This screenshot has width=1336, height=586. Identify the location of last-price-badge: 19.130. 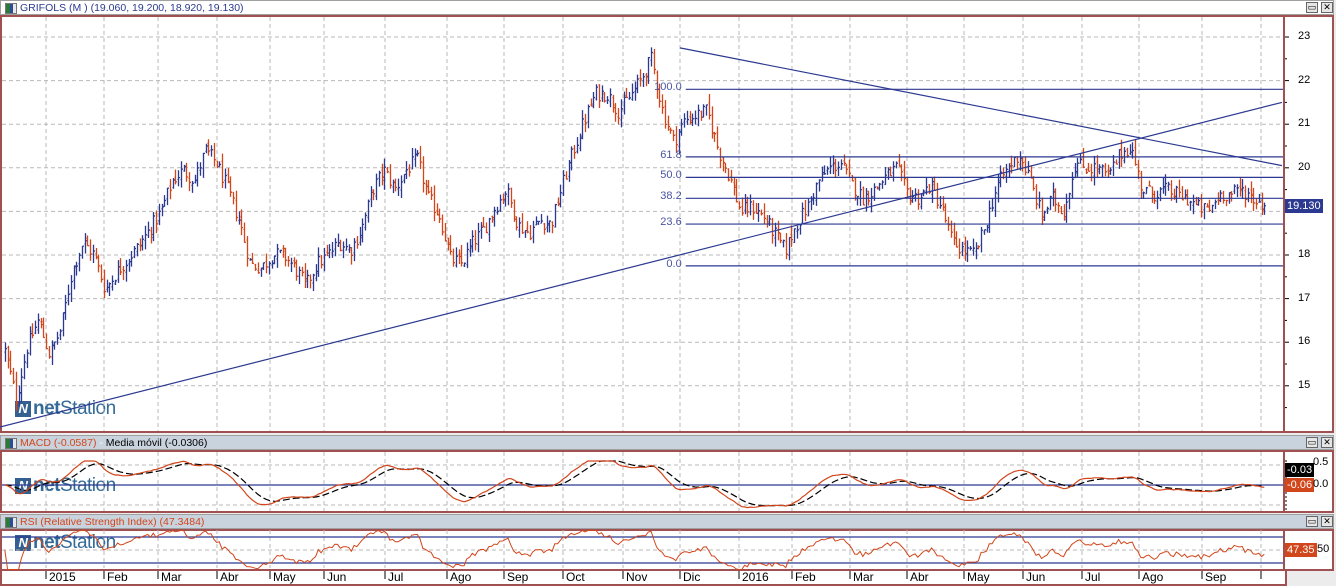
(1304, 206).